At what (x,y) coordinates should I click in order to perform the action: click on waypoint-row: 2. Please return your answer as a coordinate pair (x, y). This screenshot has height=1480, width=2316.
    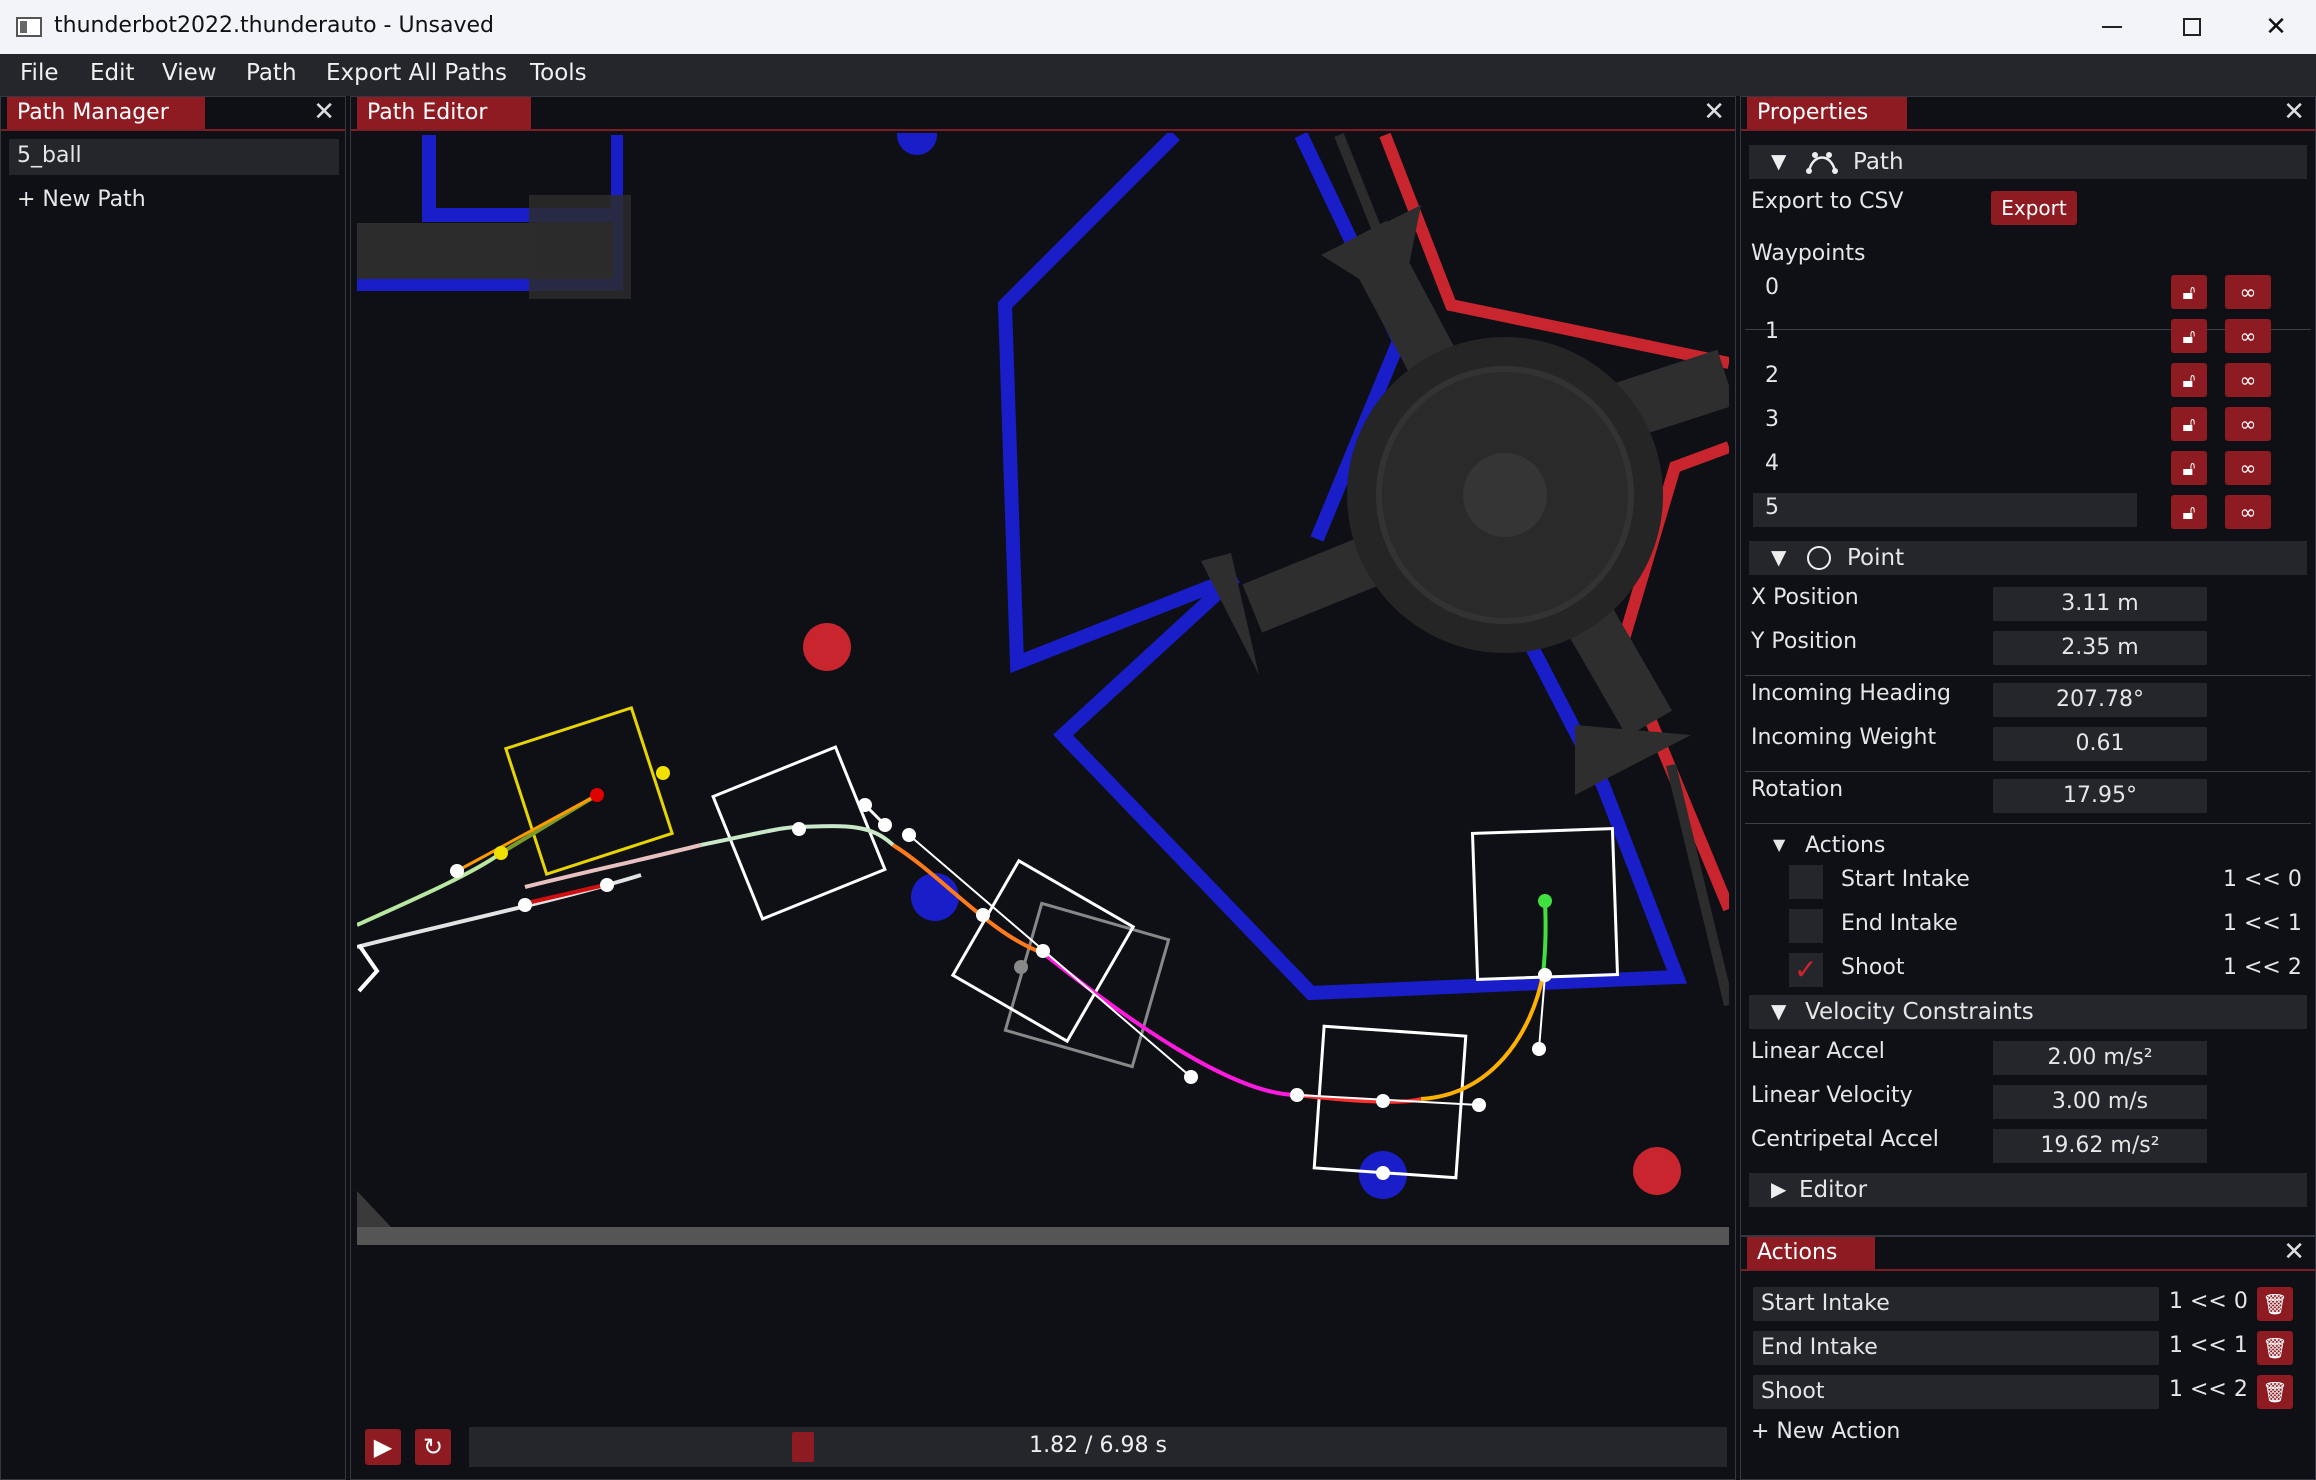
    Looking at the image, I should click on (1945, 378).